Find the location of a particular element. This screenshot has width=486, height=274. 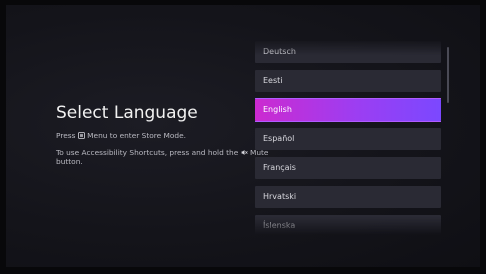

menu-icon is located at coordinates (81, 135).